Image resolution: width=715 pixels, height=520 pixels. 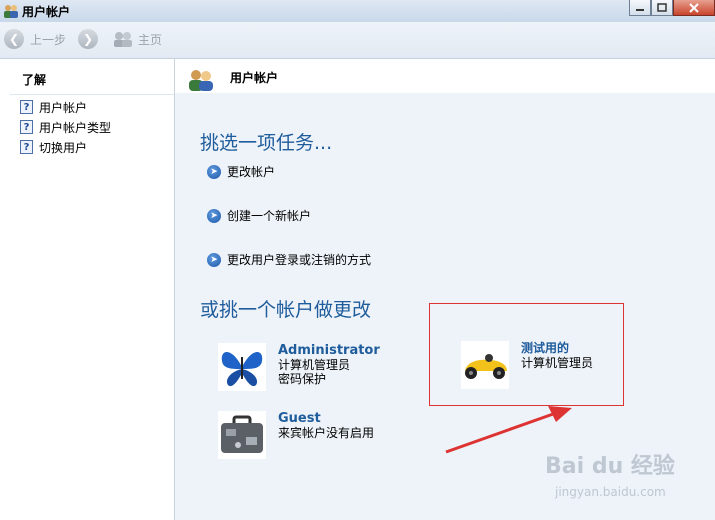 I want to click on butterfly-icon, so click(x=242, y=367).